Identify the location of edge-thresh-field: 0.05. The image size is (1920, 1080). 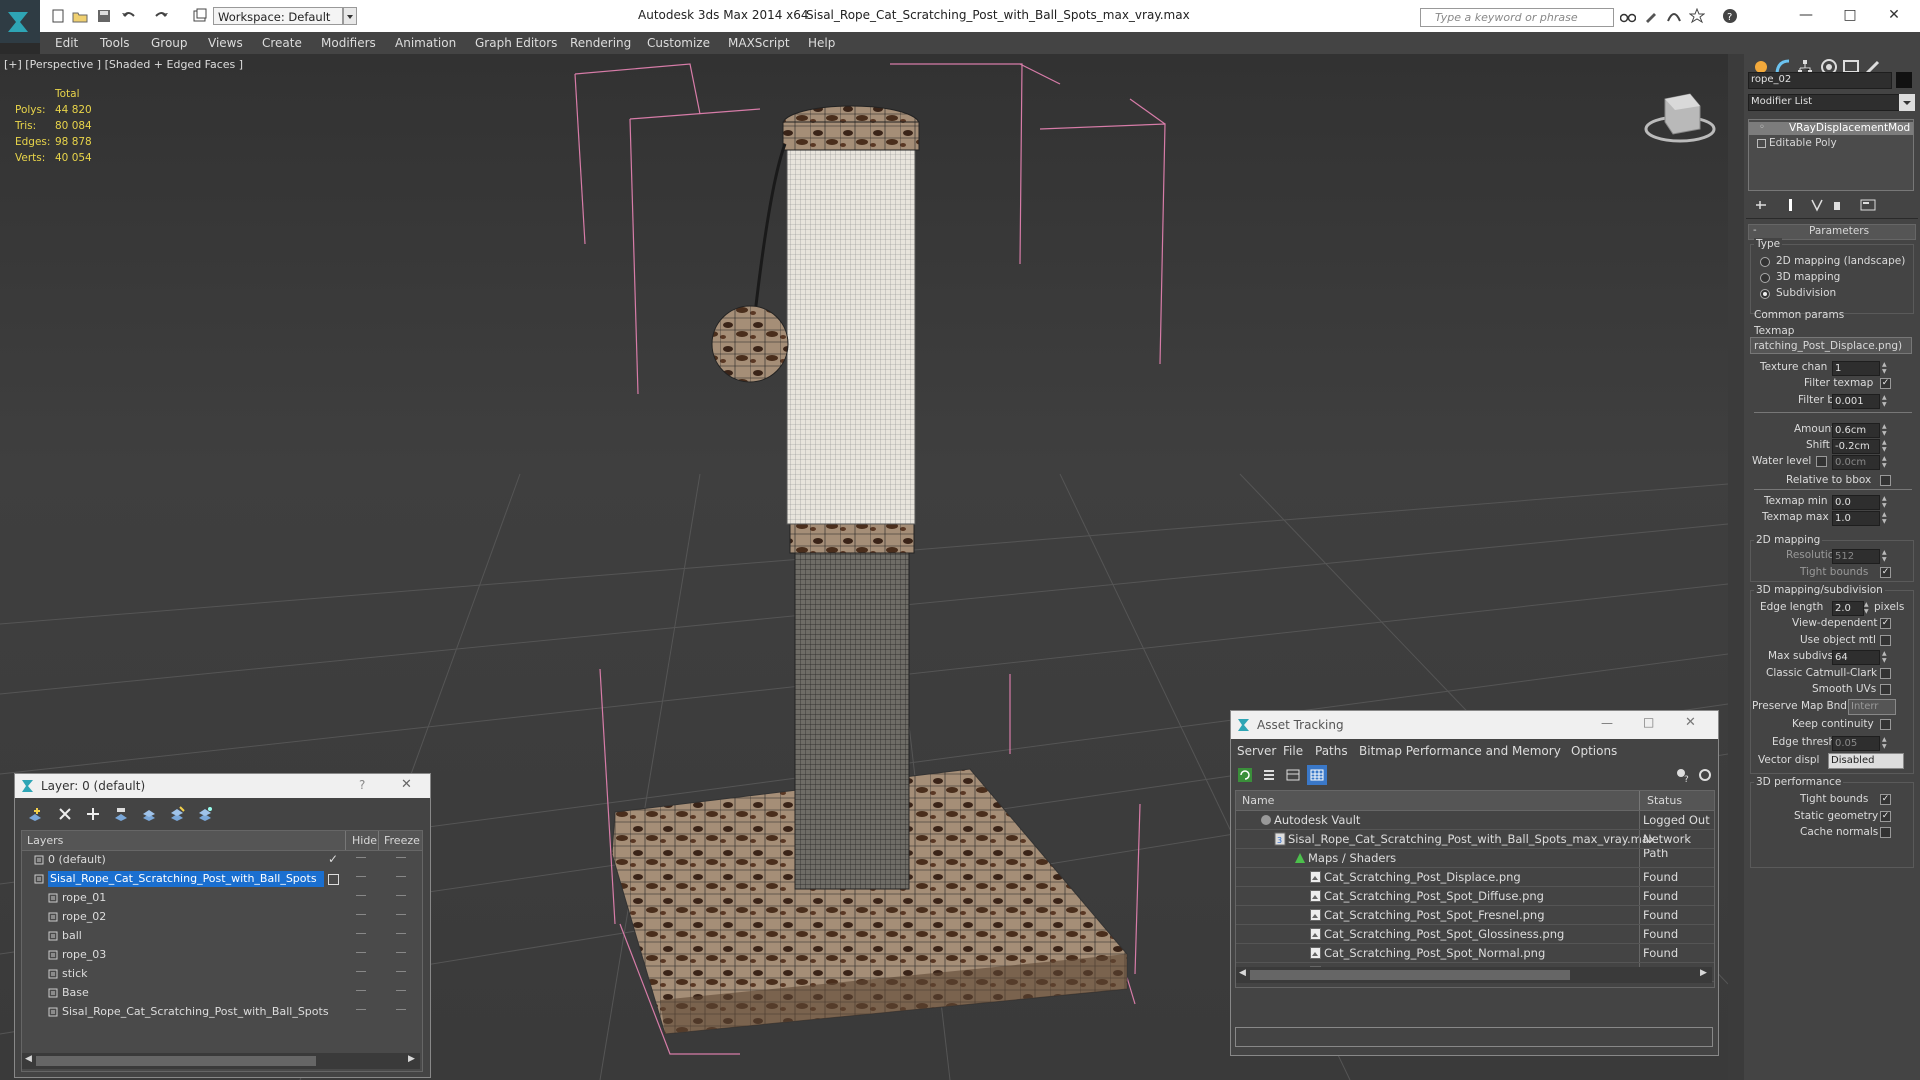
(1856, 743).